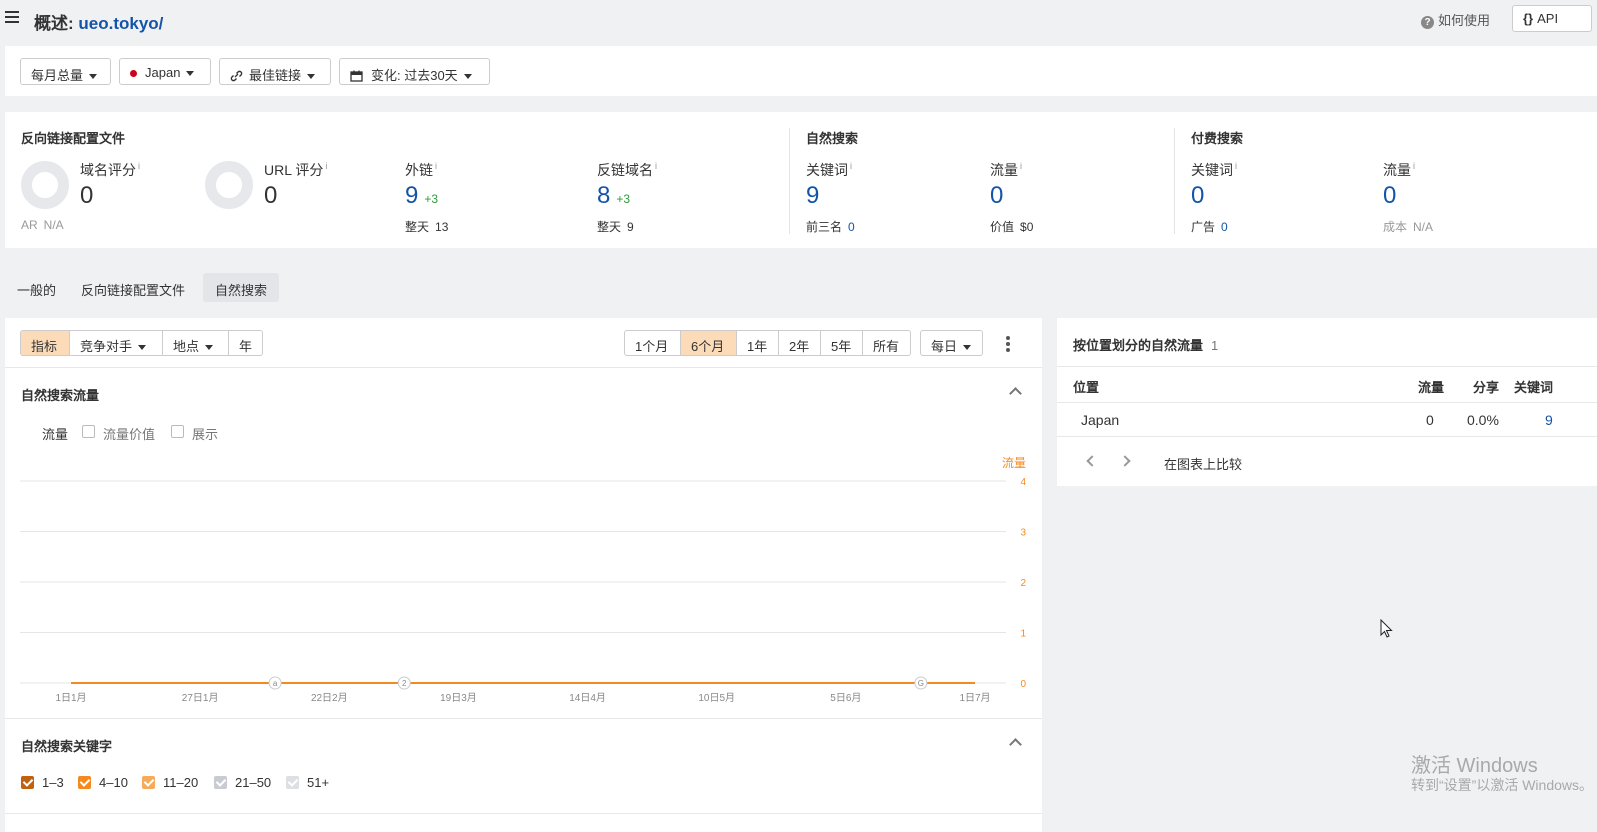 The width and height of the screenshot is (1597, 832). What do you see at coordinates (275, 71) in the screenshot?
I see `links-mode-dropdown: 最佳链接` at bounding box center [275, 71].